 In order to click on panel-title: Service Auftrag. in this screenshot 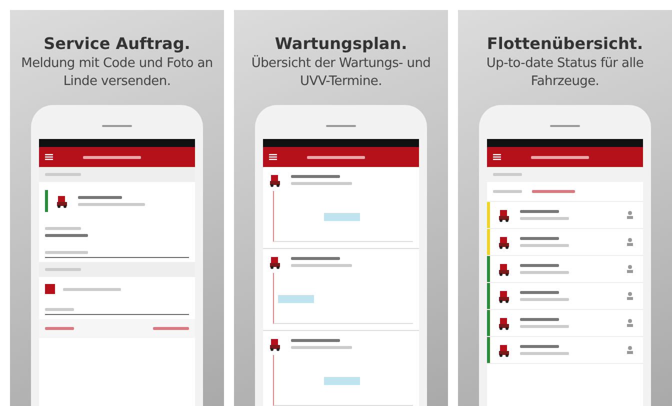, I will do `click(117, 43)`.